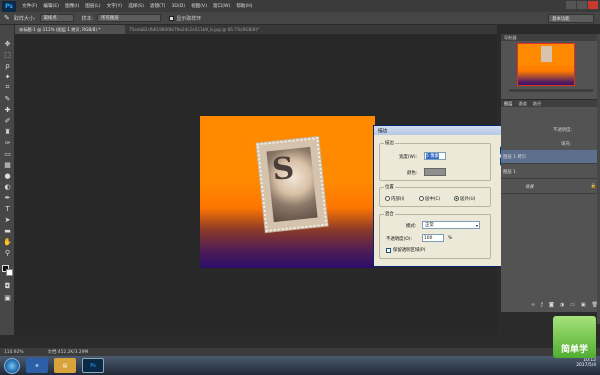  What do you see at coordinates (7, 65) in the screenshot?
I see `lasso-tool-icon: ρ` at bounding box center [7, 65].